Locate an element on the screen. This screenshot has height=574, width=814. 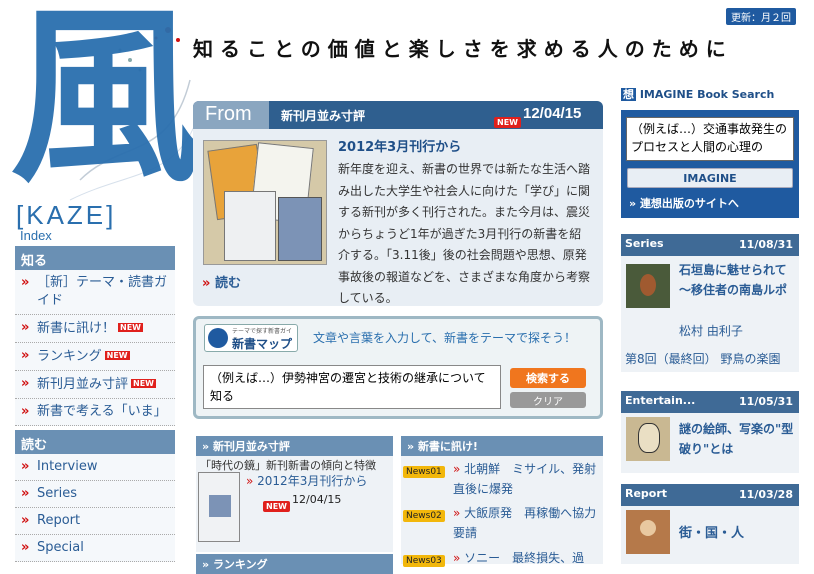
series-episode: 第8回（最終回） 野鳥の楽園 is located at coordinates (702, 358).